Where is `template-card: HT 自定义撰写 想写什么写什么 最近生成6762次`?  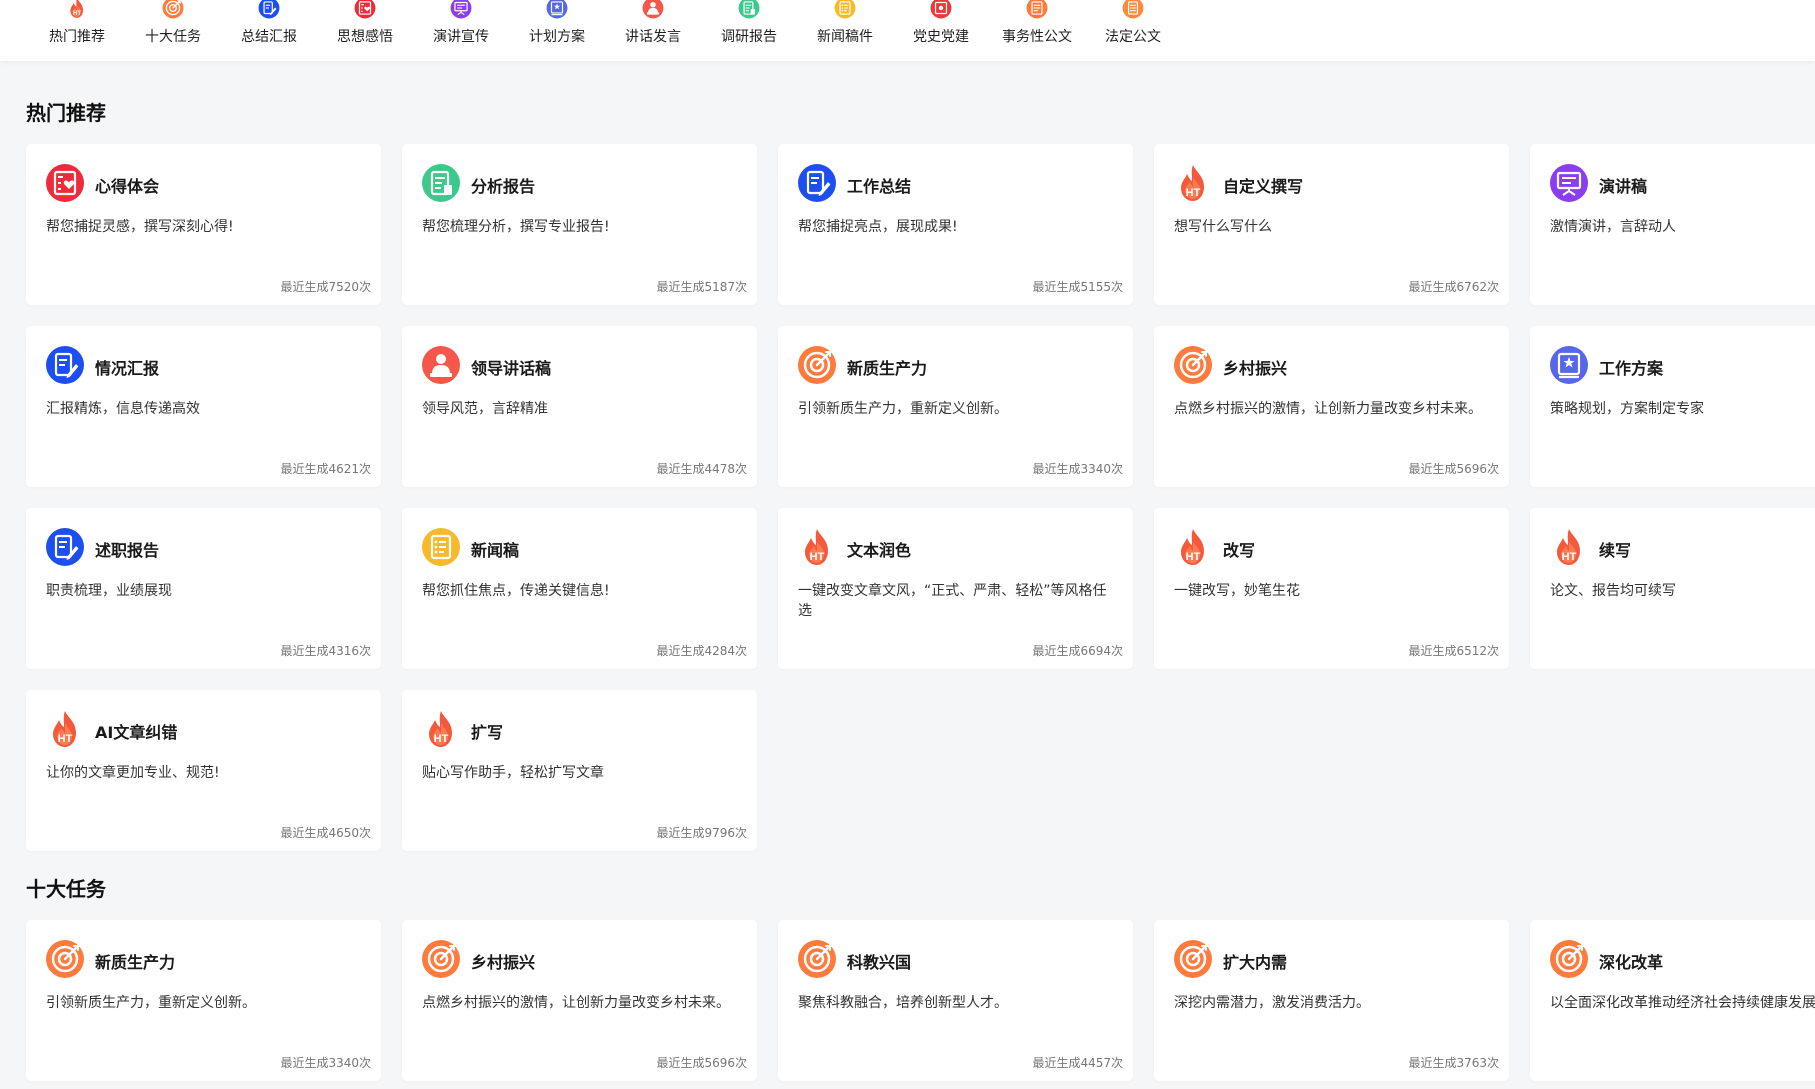 template-card: HT 自定义撰写 想写什么写什么 最近生成6762次 is located at coordinates (1331, 224).